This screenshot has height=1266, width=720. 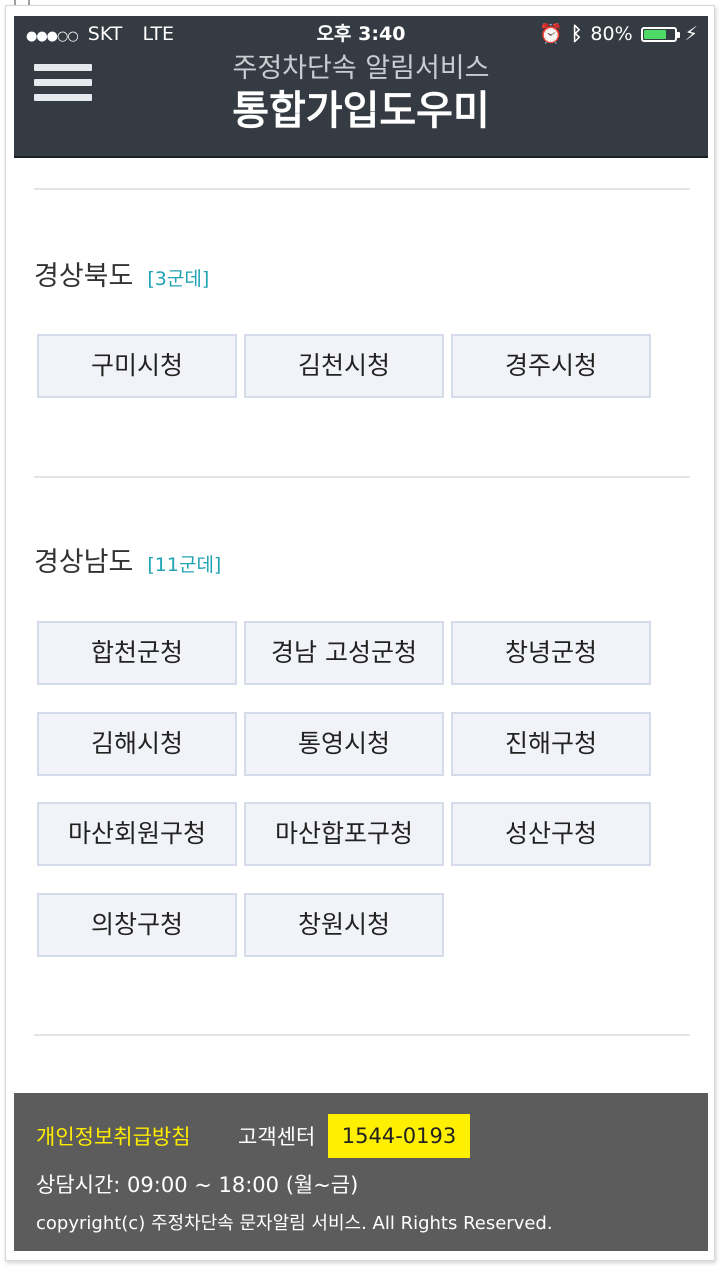 What do you see at coordinates (344, 925) in the screenshot?
I see `office-button: 창원시청` at bounding box center [344, 925].